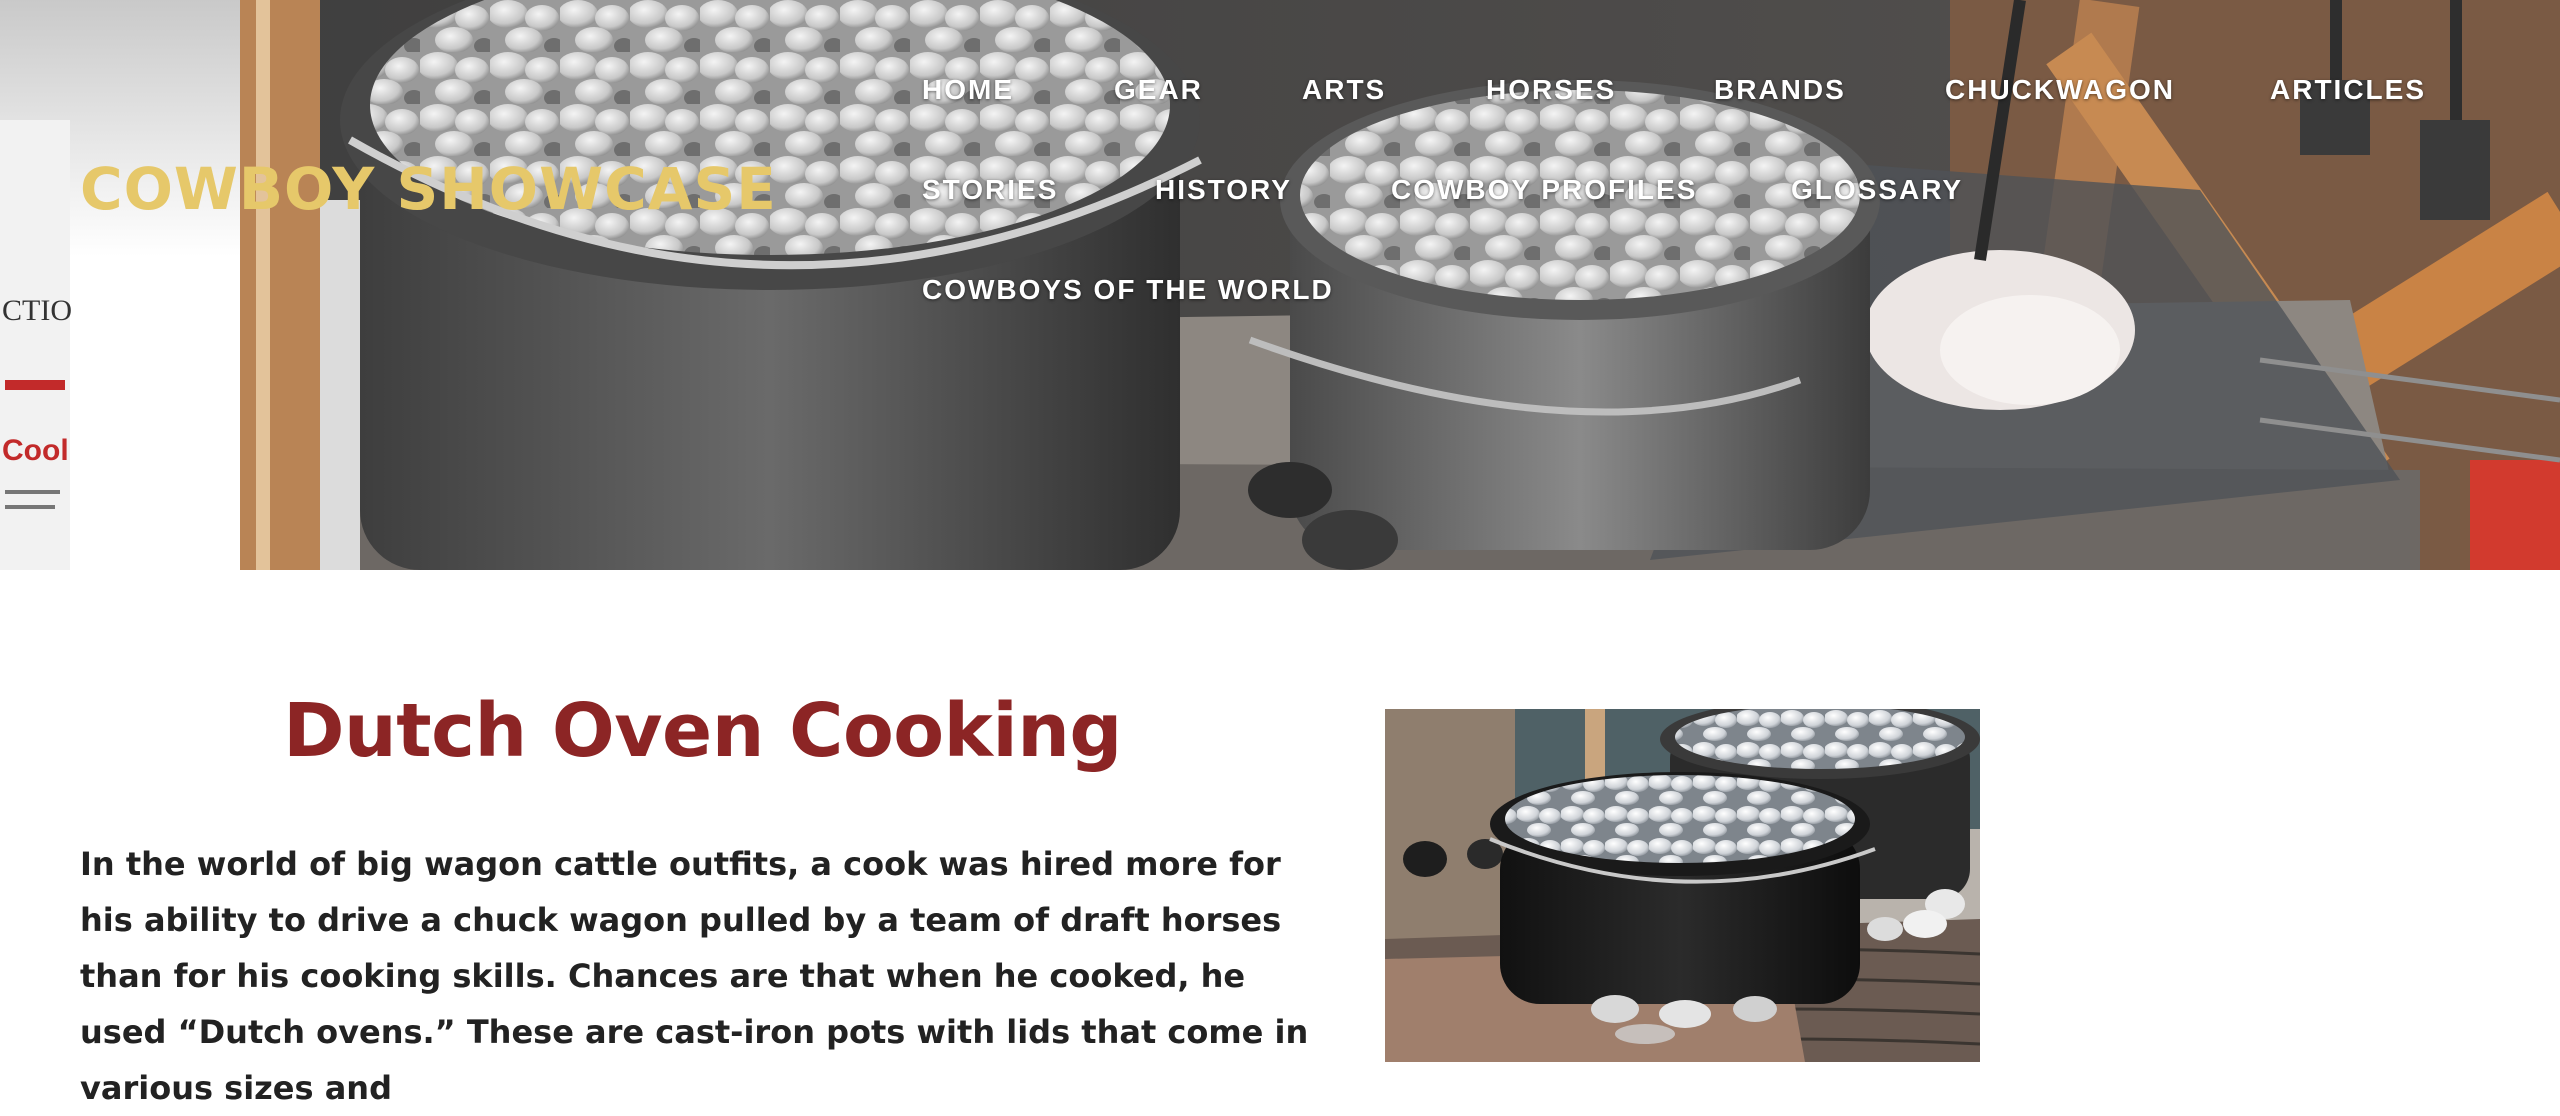  Describe the element at coordinates (1344, 90) in the screenshot. I see `nav-arts: ARTS` at that location.